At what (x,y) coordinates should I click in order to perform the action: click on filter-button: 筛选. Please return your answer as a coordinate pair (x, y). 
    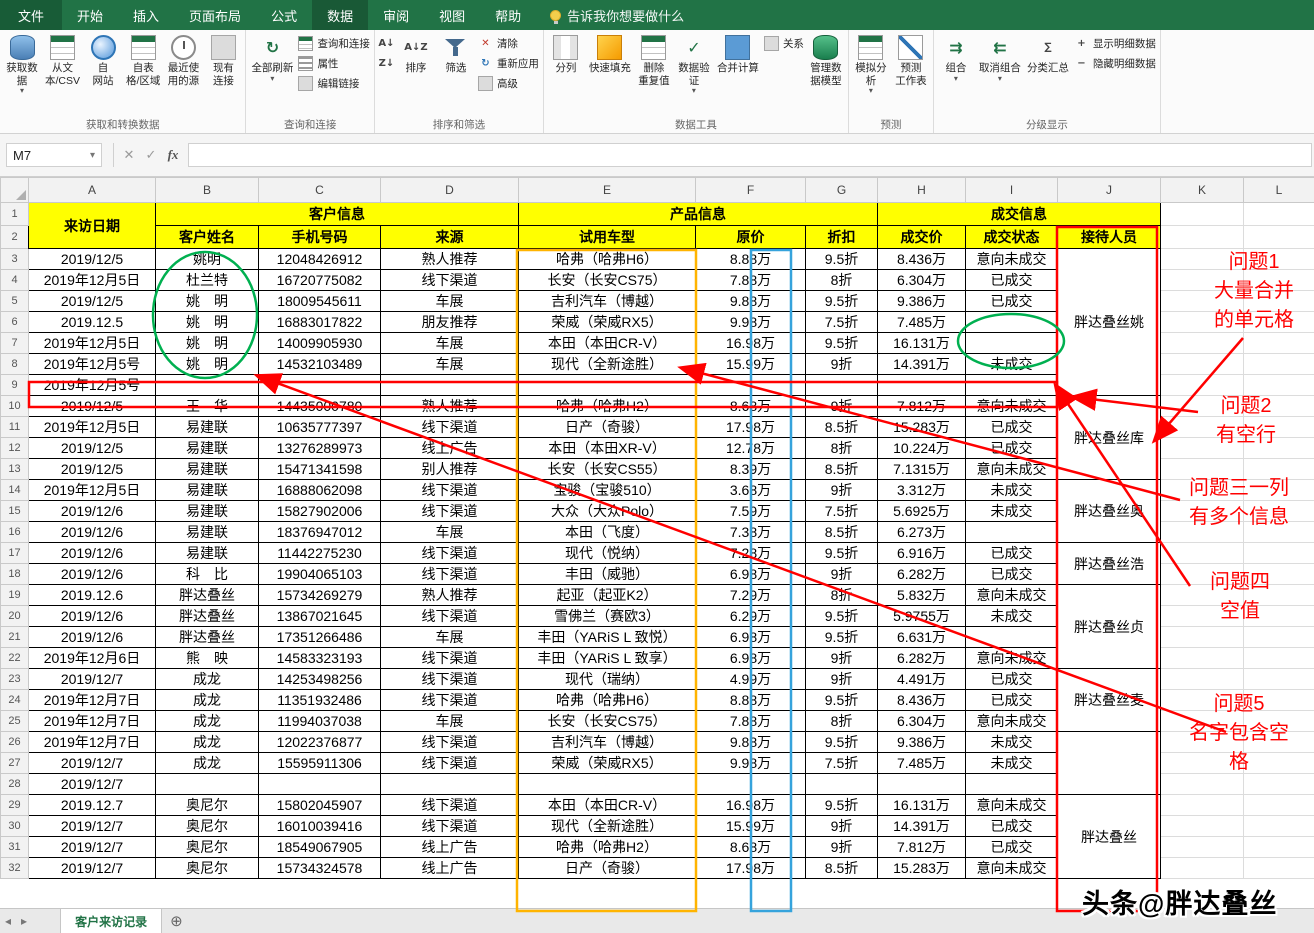
    Looking at the image, I should click on (456, 53).